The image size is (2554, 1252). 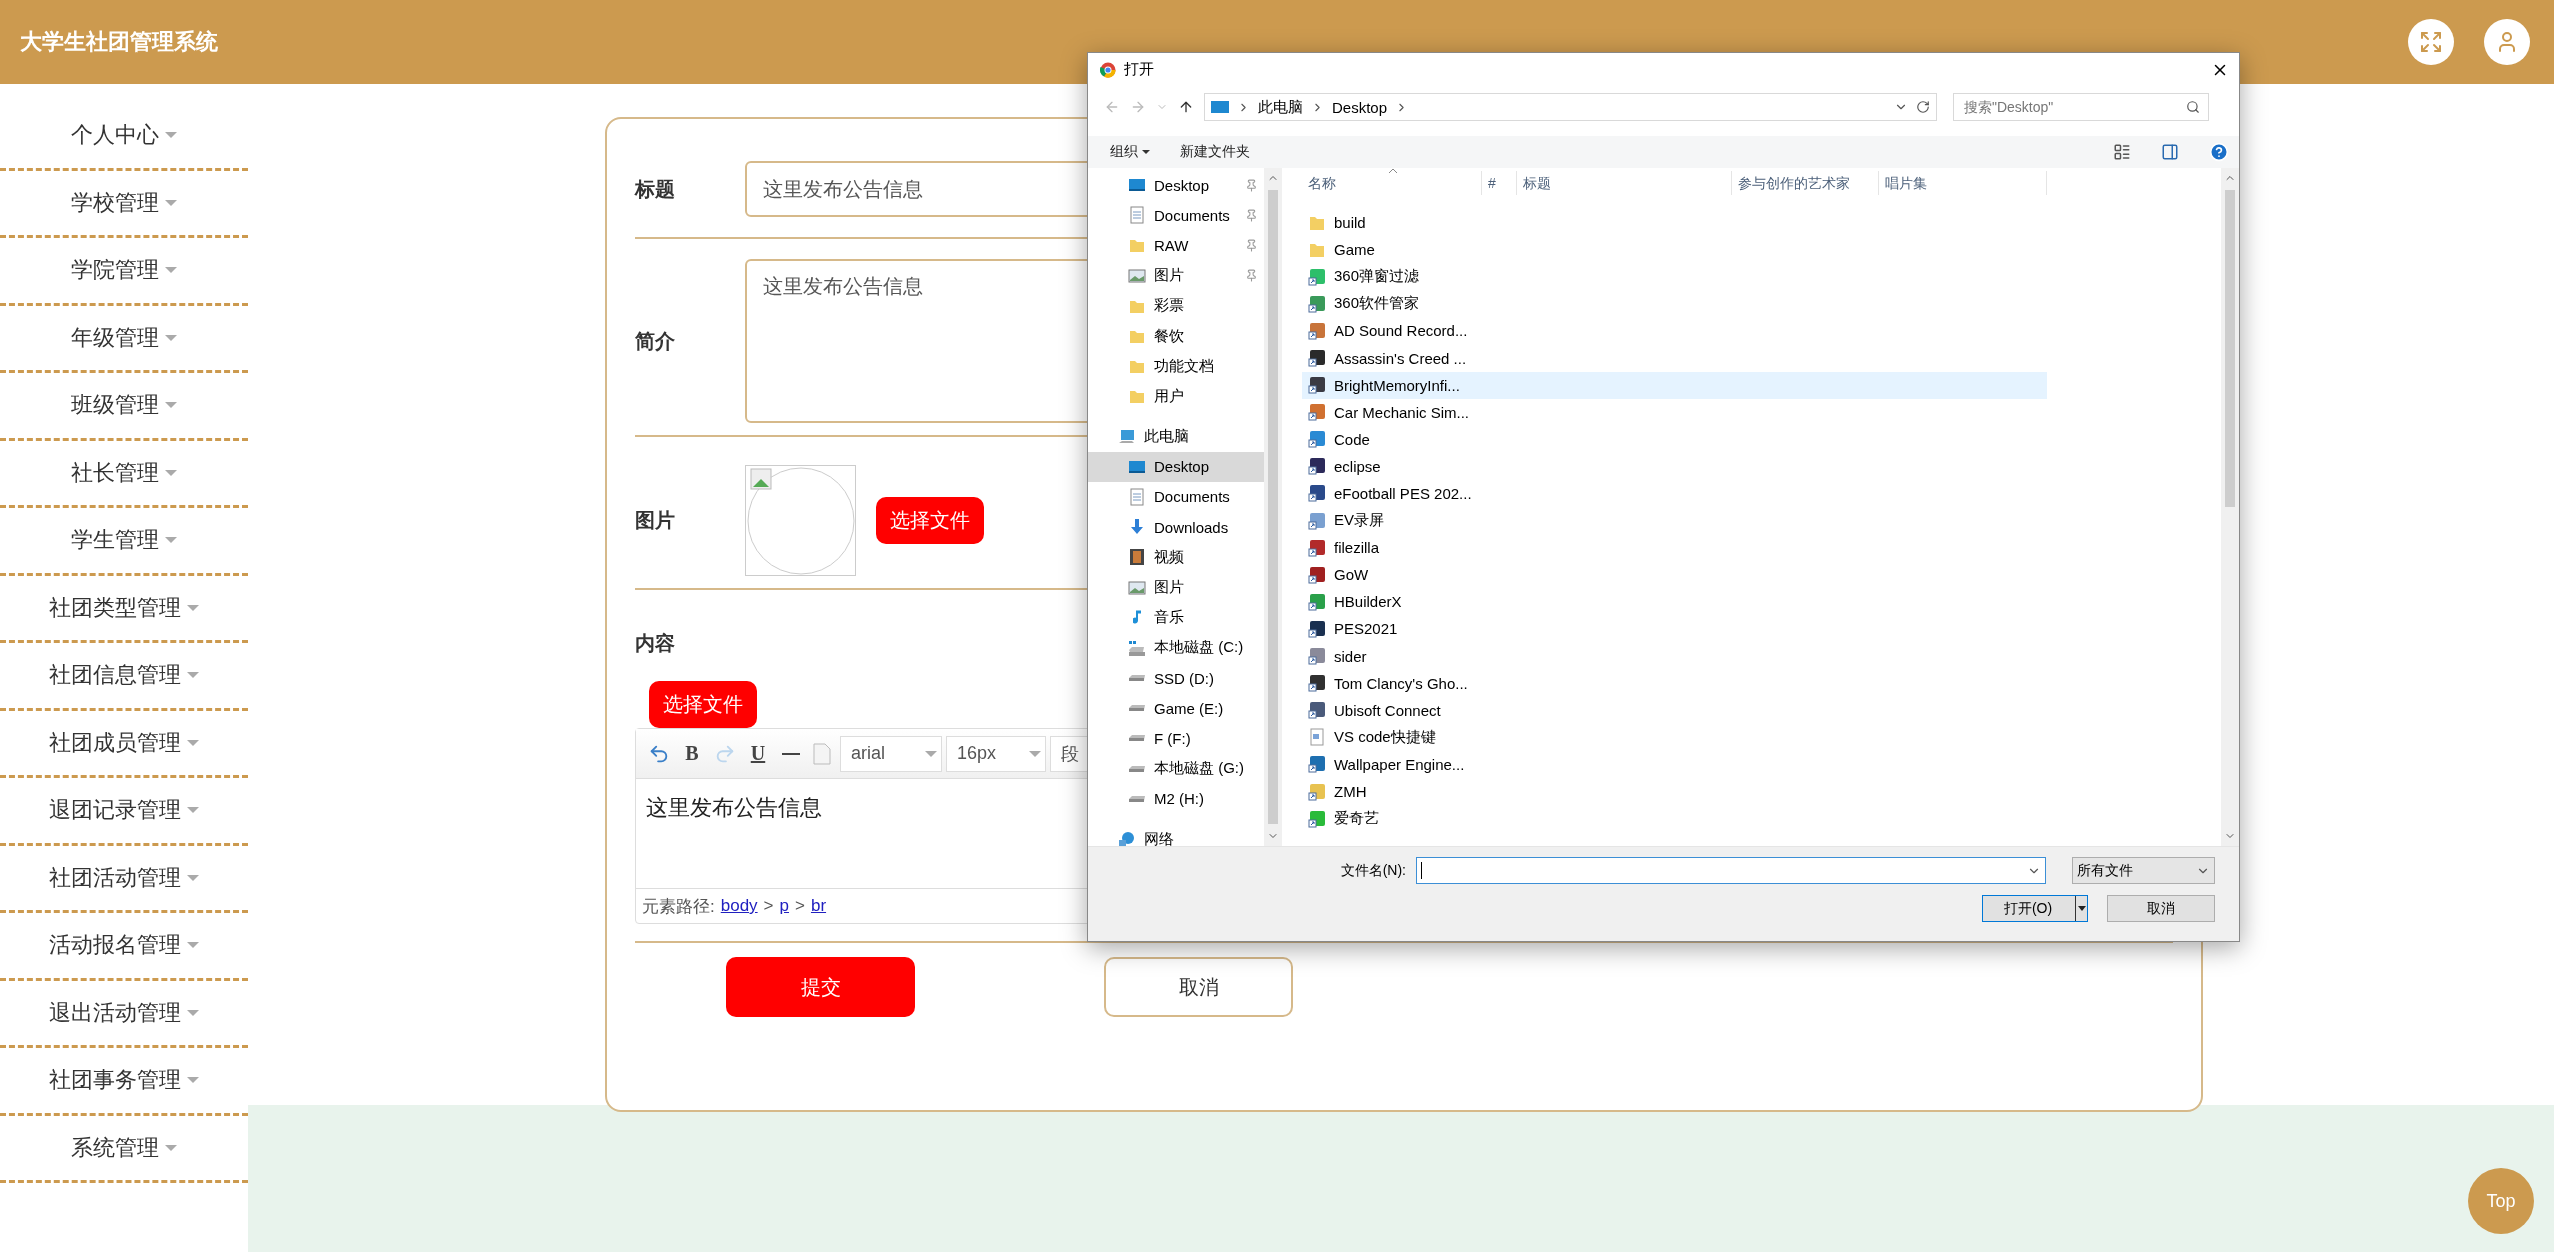 I want to click on breadcrumb-item: 此电脑, so click(x=1280, y=107).